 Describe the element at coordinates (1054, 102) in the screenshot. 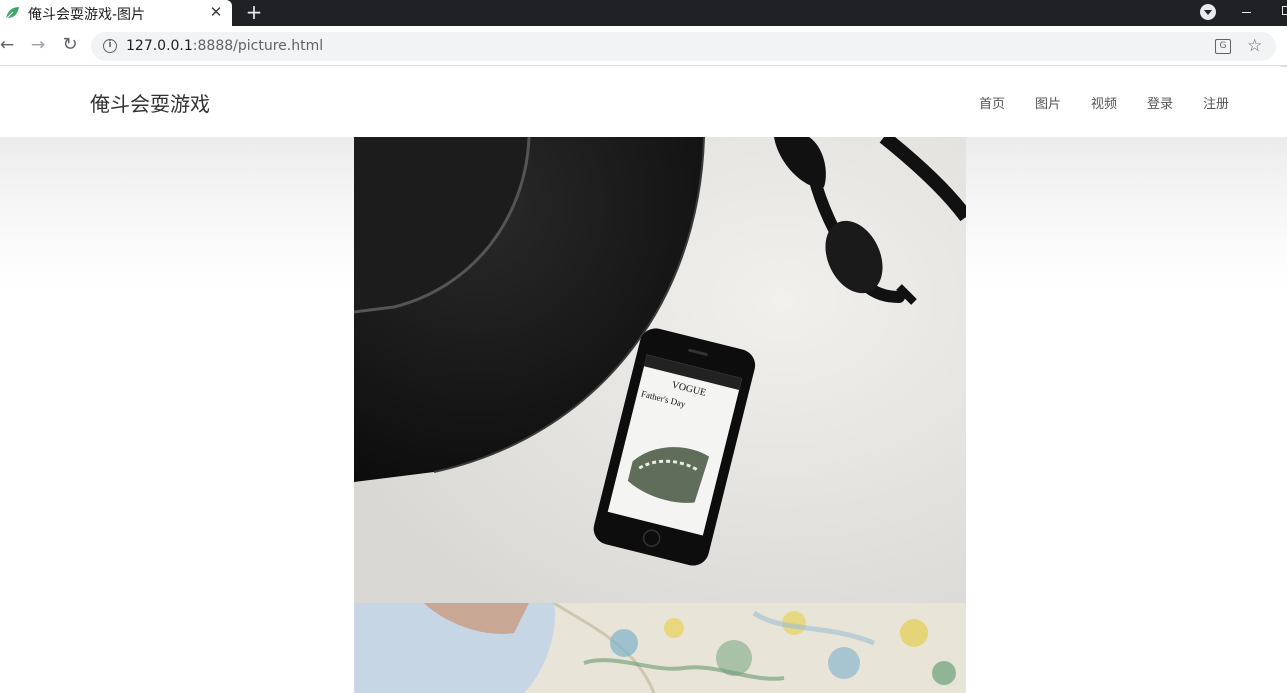

I see `nav-link-pictures: 图片` at that location.